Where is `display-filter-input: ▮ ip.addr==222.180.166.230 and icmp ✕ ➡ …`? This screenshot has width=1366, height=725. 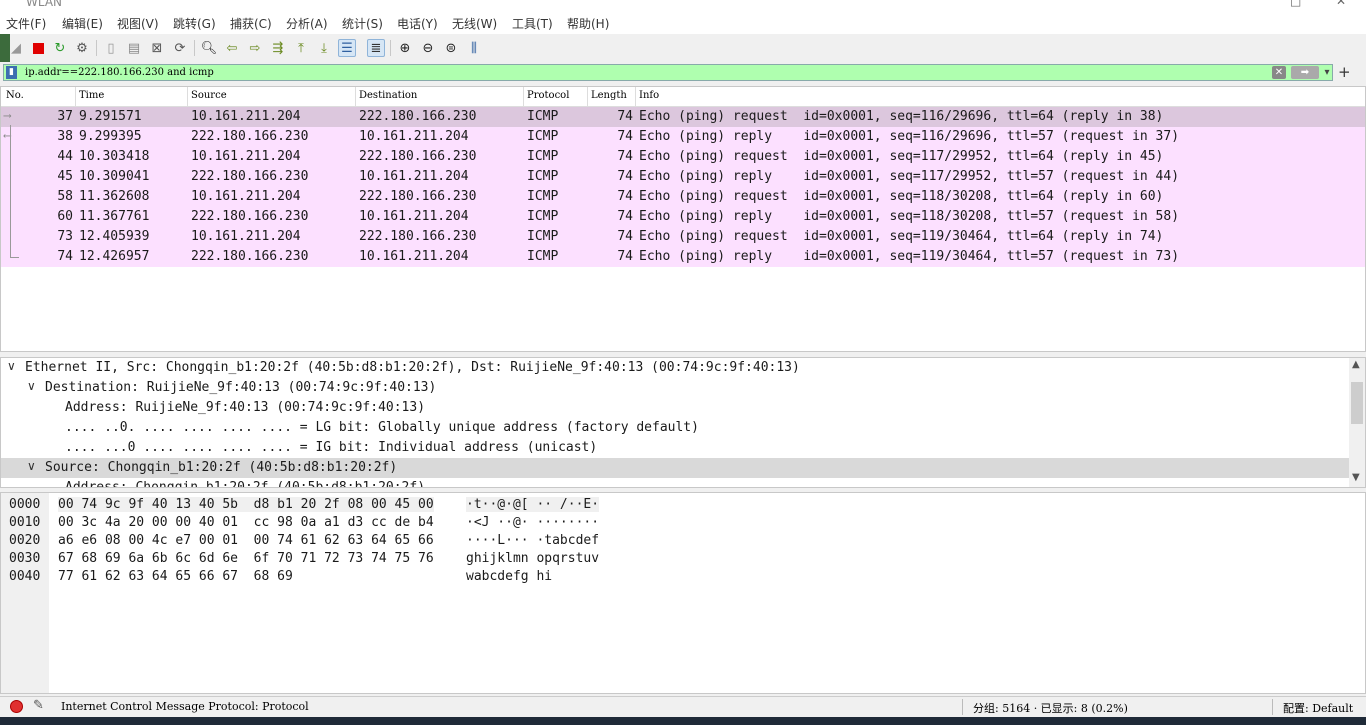
display-filter-input: ▮ ip.addr==222.180.166.230 and icmp ✕ ➡ … is located at coordinates (668, 72).